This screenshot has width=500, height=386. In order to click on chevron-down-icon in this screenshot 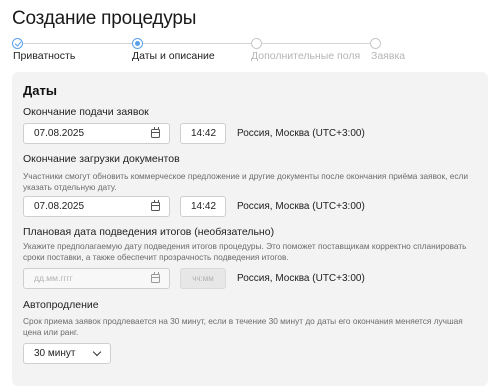, I will do `click(97, 352)`.